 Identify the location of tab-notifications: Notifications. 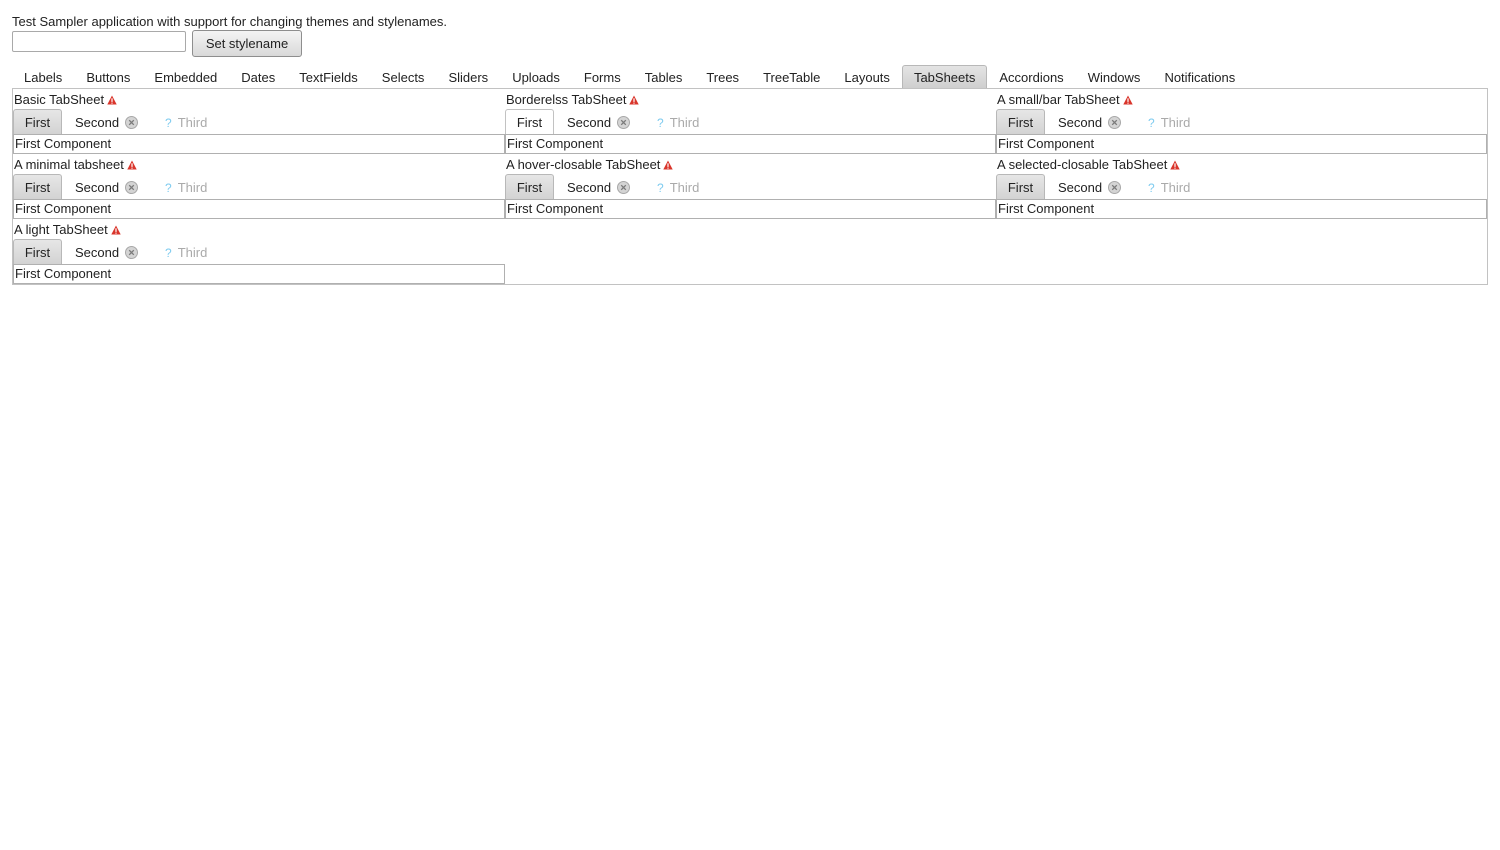
(1199, 76).